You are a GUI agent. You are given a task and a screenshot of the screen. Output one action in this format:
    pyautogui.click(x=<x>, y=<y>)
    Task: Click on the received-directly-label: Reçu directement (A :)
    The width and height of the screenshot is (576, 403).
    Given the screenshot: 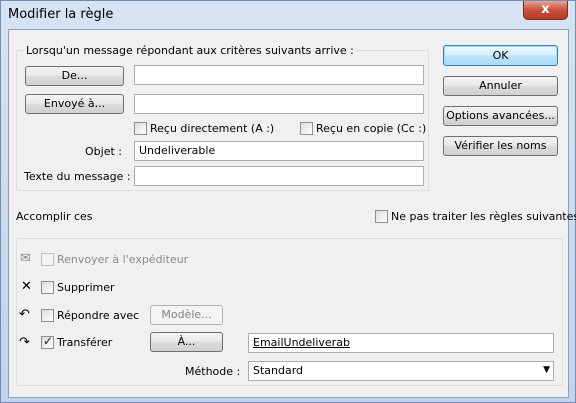 What is the action you would take?
    pyautogui.click(x=212, y=128)
    